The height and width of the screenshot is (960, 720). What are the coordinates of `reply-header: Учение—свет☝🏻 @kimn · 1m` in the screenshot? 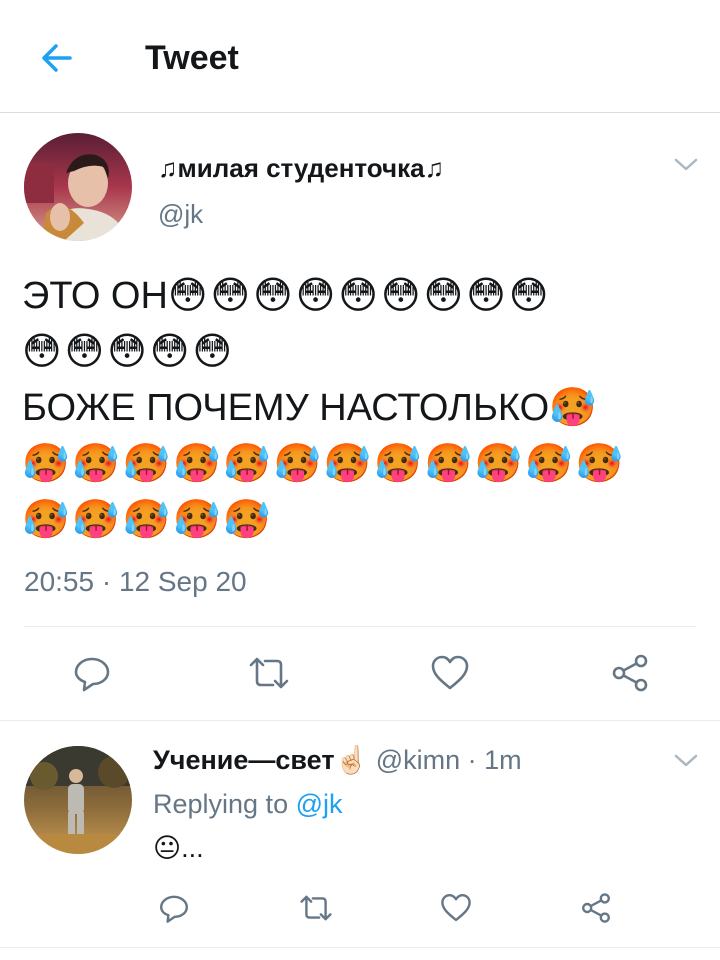 It's located at (337, 760).